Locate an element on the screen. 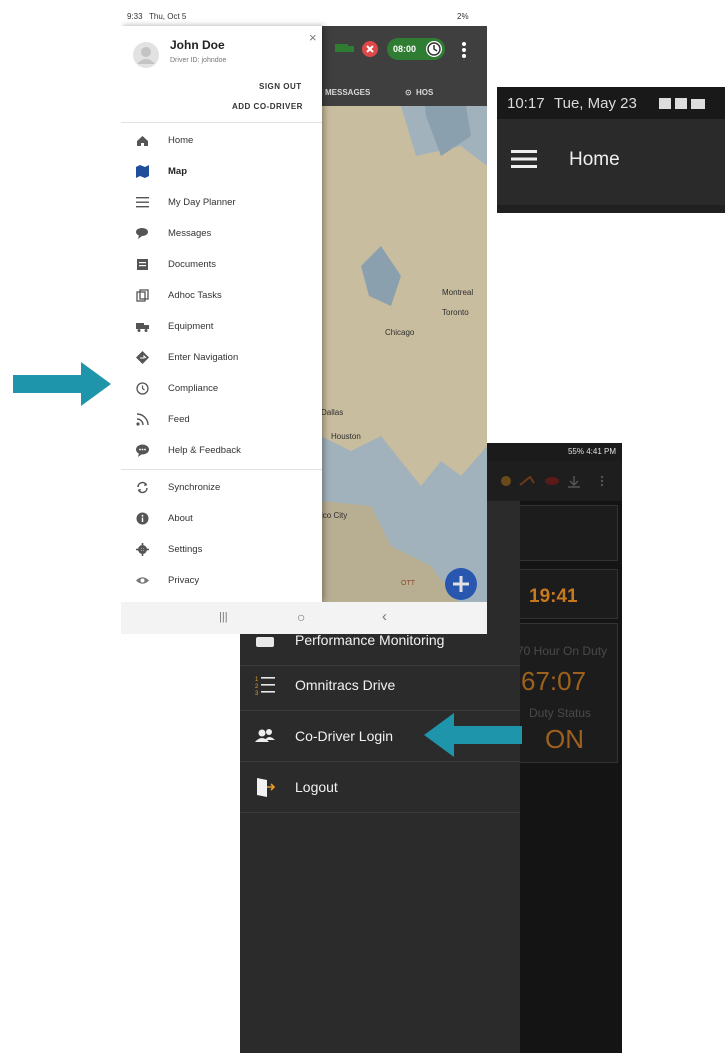 This screenshot has width=725, height=1053. logout-icon is located at coordinates (266, 787).